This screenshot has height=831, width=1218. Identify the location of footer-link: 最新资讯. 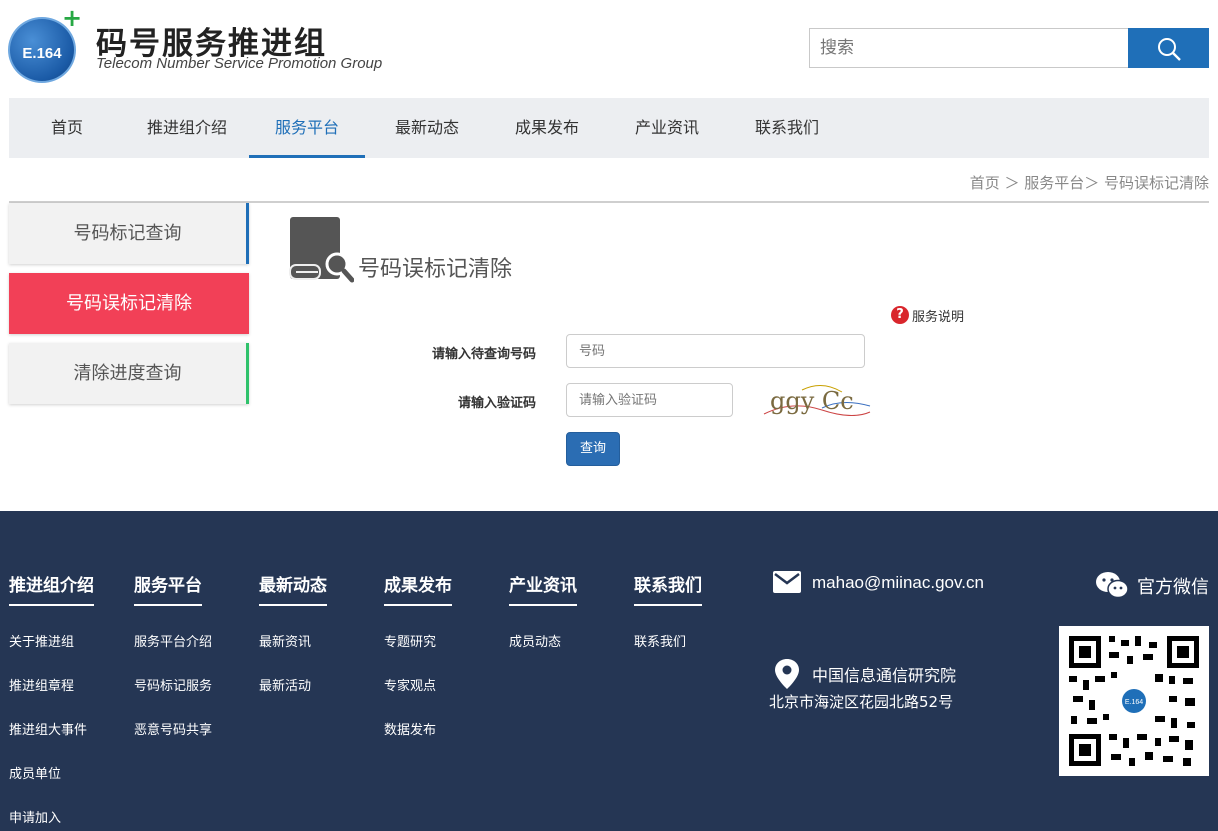
(285, 640).